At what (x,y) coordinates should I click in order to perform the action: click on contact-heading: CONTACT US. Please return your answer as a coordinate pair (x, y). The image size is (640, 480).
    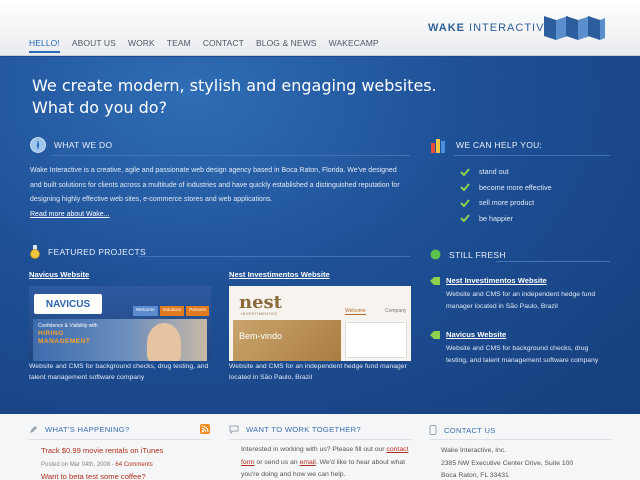
    Looking at the image, I should click on (462, 430).